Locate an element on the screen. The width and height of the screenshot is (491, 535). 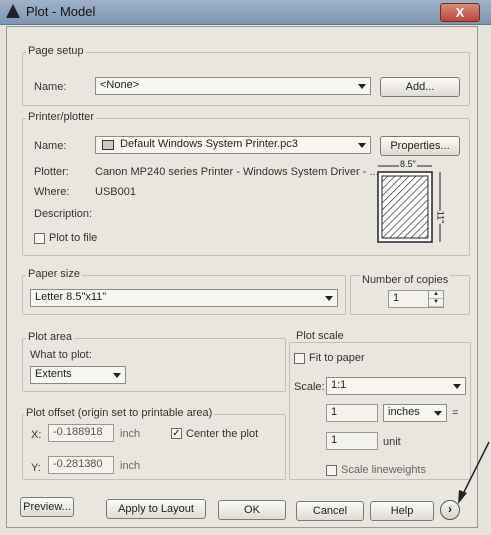
scale-lineweights-label: Scale lineweights is located at coordinates (383, 470).